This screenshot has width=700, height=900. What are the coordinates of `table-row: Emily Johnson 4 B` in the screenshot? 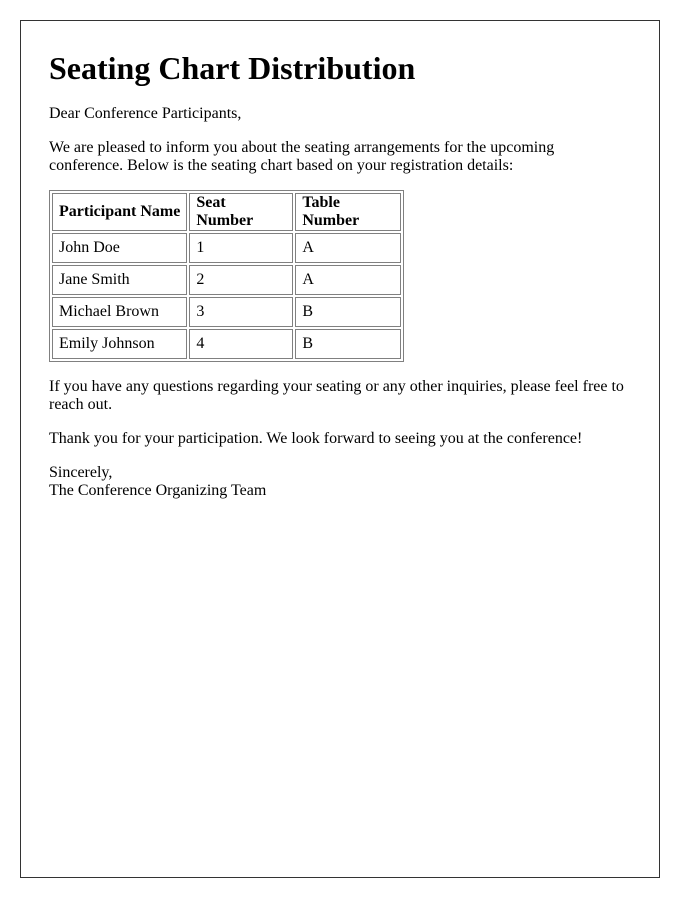 It's located at (227, 344).